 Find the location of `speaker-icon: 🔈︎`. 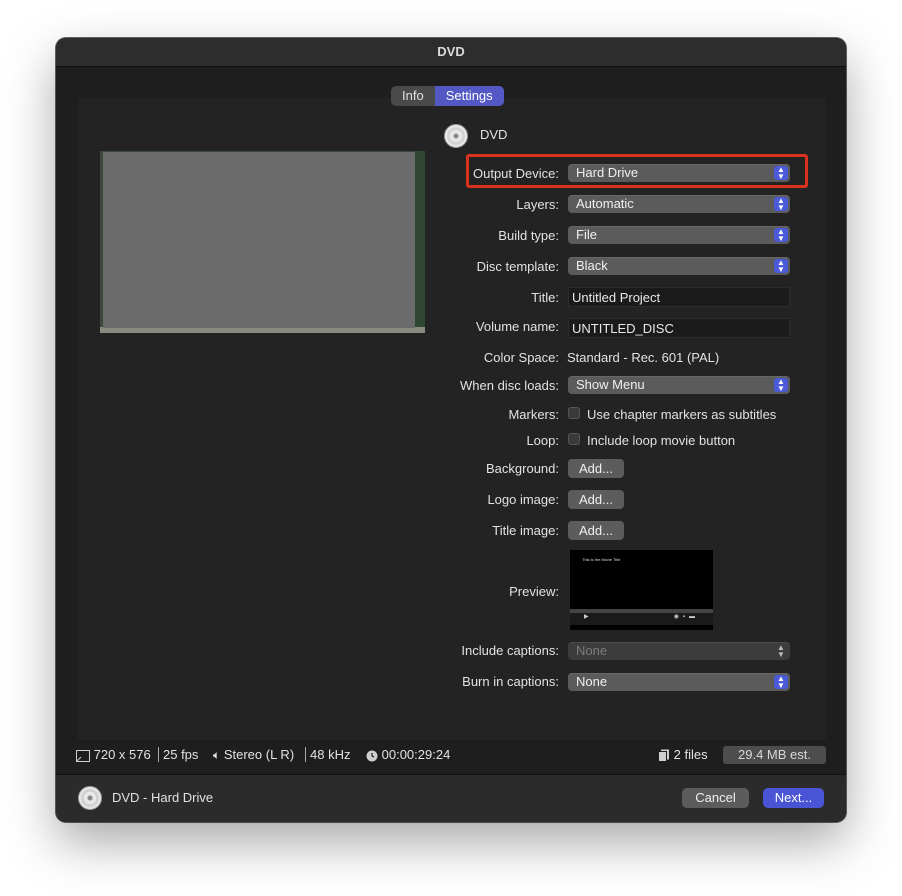

speaker-icon: 🔈︎ is located at coordinates (217, 755).